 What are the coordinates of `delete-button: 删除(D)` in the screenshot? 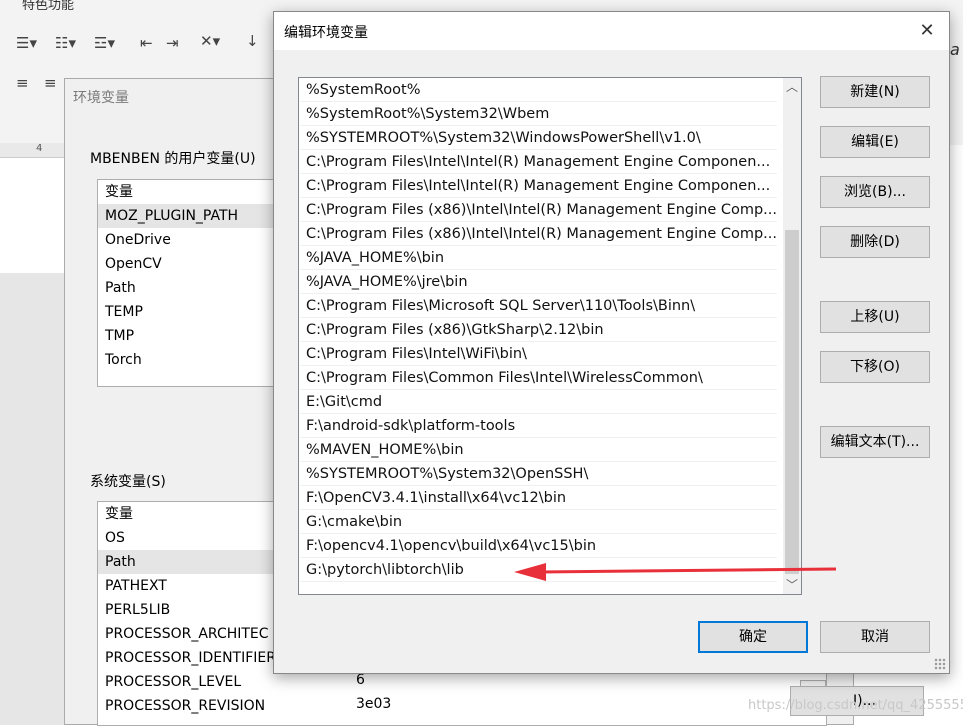 It's located at (875, 242).